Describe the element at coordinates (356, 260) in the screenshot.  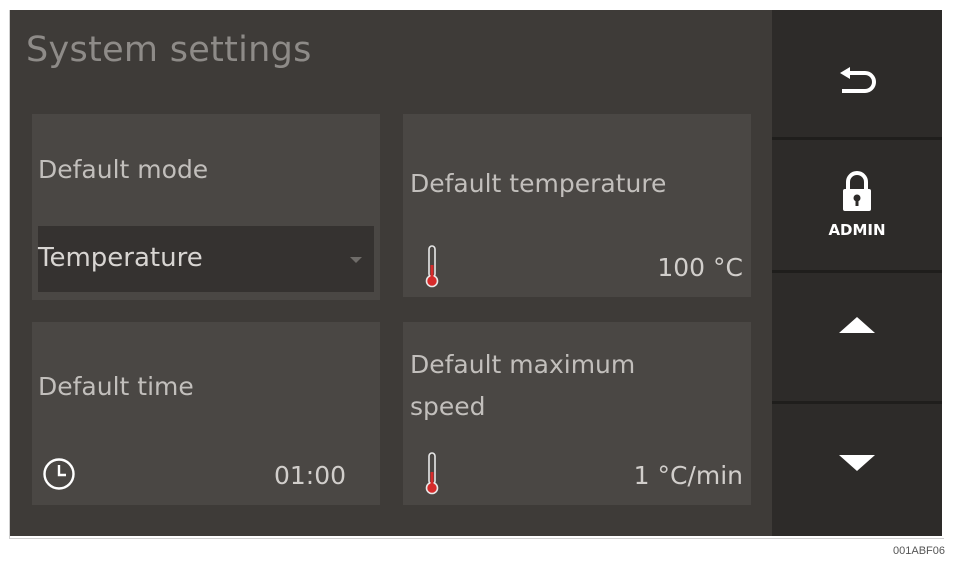
I see `chevron-down-icon` at that location.